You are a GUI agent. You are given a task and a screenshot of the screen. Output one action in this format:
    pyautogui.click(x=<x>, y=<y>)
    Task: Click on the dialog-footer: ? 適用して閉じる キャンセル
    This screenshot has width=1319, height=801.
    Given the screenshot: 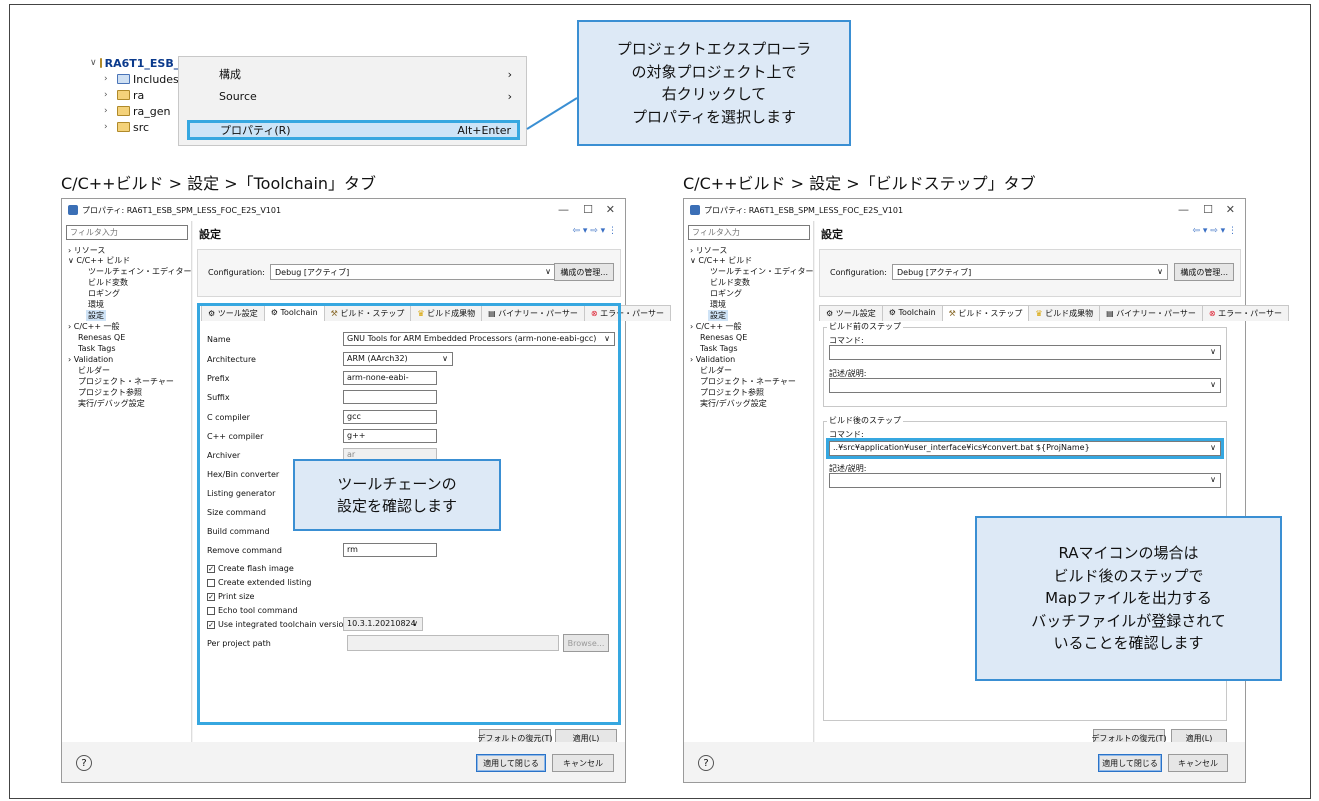 What is the action you would take?
    pyautogui.click(x=964, y=762)
    